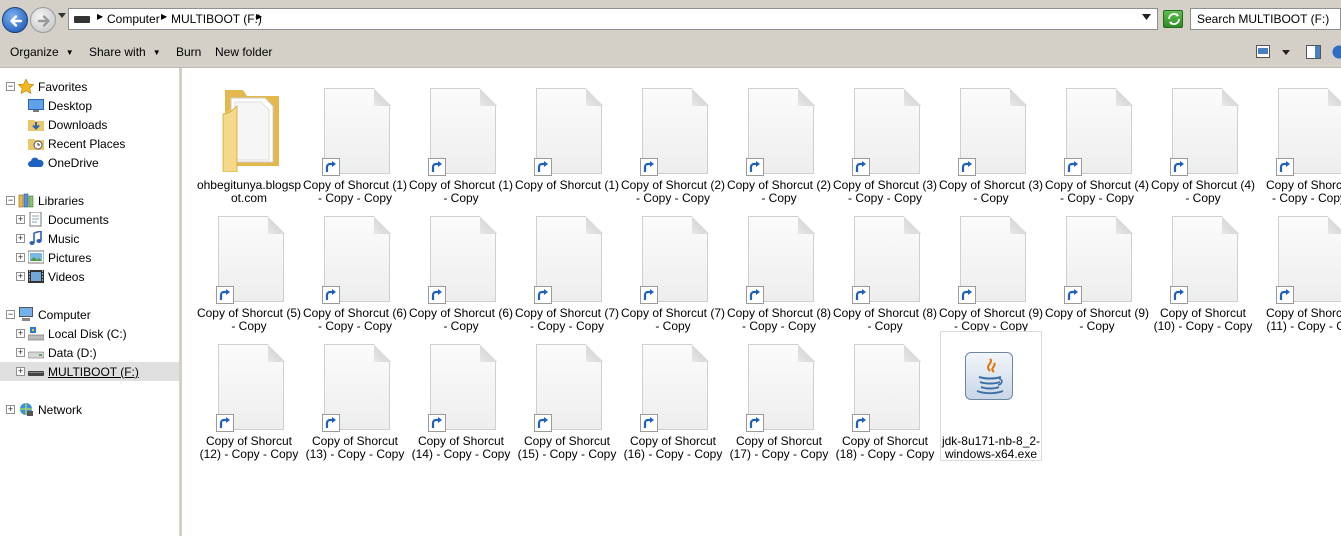  I want to click on nav-local-disk: + Local Disk (C:), so click(89, 333).